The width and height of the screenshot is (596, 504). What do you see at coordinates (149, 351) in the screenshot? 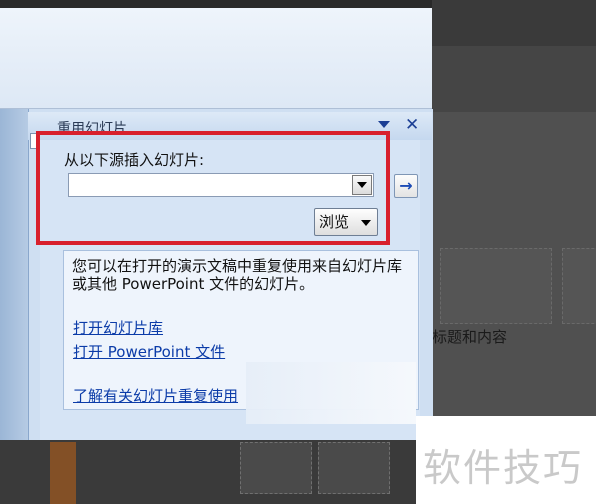
I see `open-powerpoint-file-link: 打开 PowerPoint 文件` at bounding box center [149, 351].